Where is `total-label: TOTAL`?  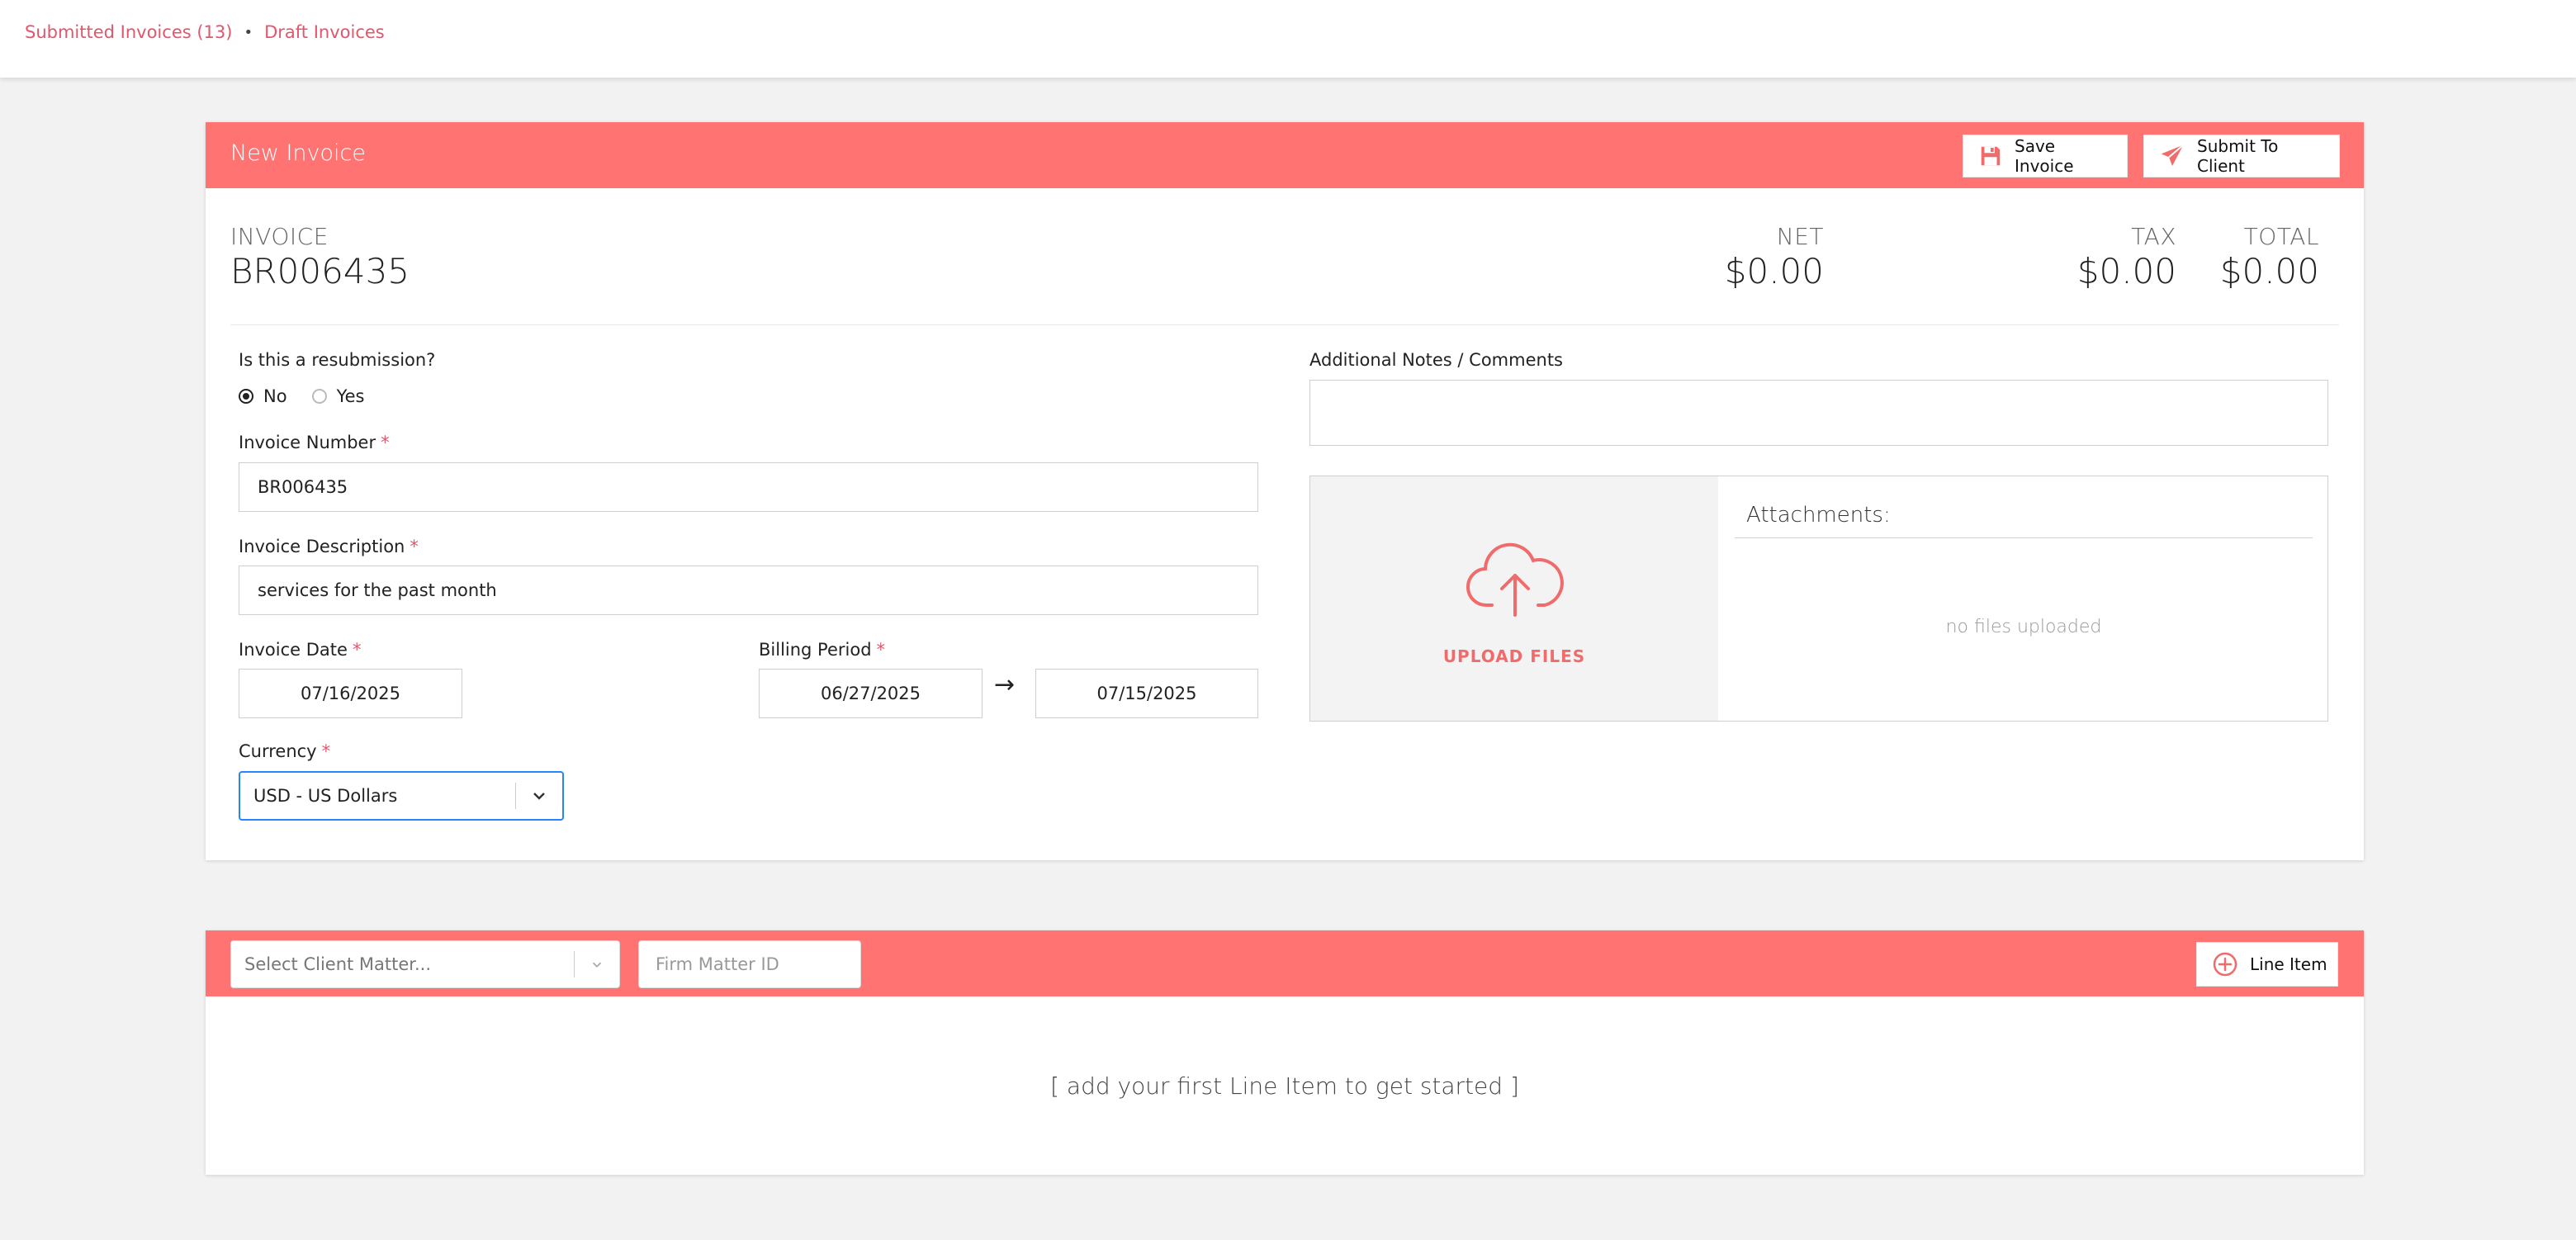 total-label: TOTAL is located at coordinates (2281, 236).